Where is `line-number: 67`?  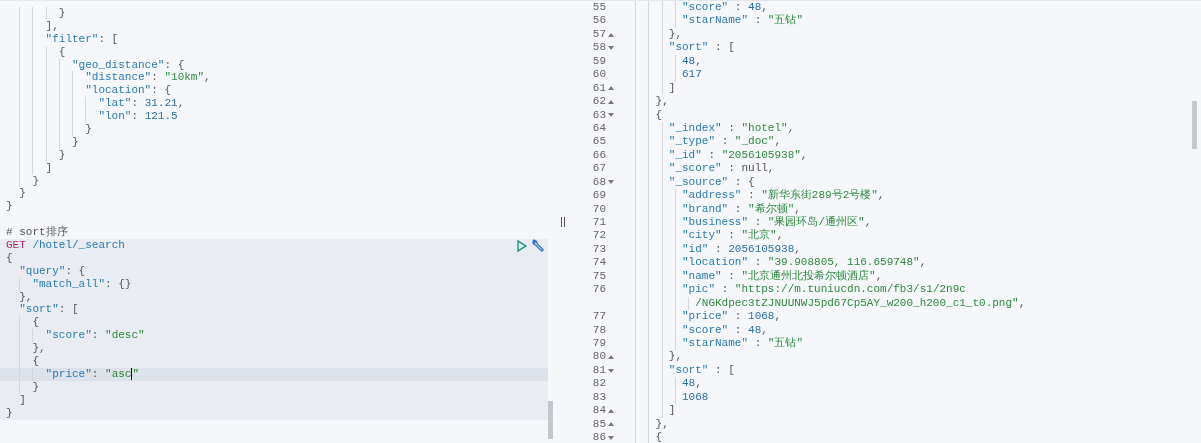
line-number: 67 is located at coordinates (599, 169).